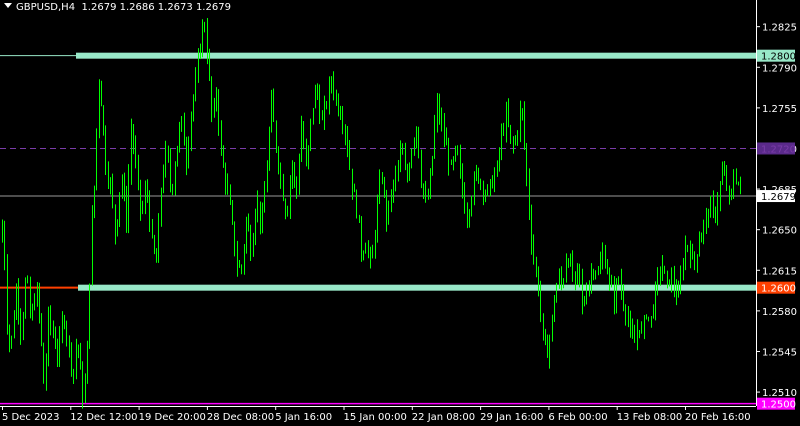 The width and height of the screenshot is (800, 426). Describe the element at coordinates (156, 7) in the screenshot. I see `ohlc-readout: 1.2679 1.2686 1.2673 1.2679` at that location.